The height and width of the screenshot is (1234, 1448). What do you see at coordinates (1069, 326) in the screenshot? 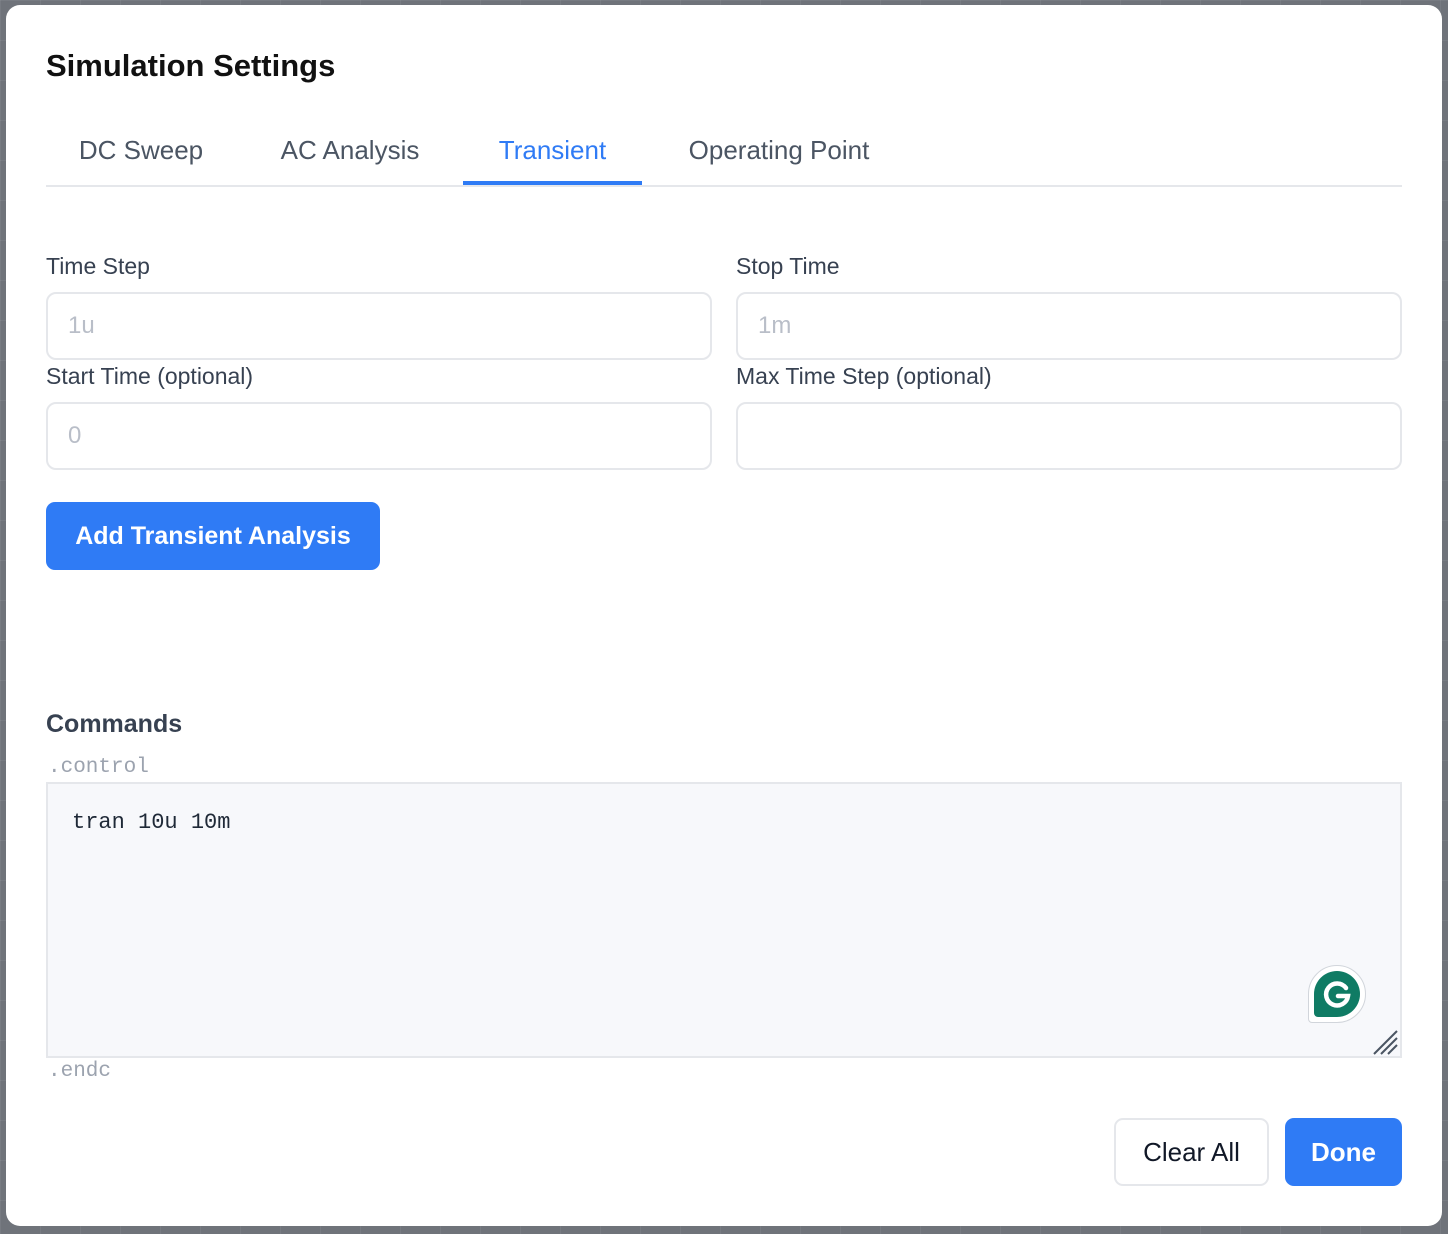
I see `stop-time-input` at bounding box center [1069, 326].